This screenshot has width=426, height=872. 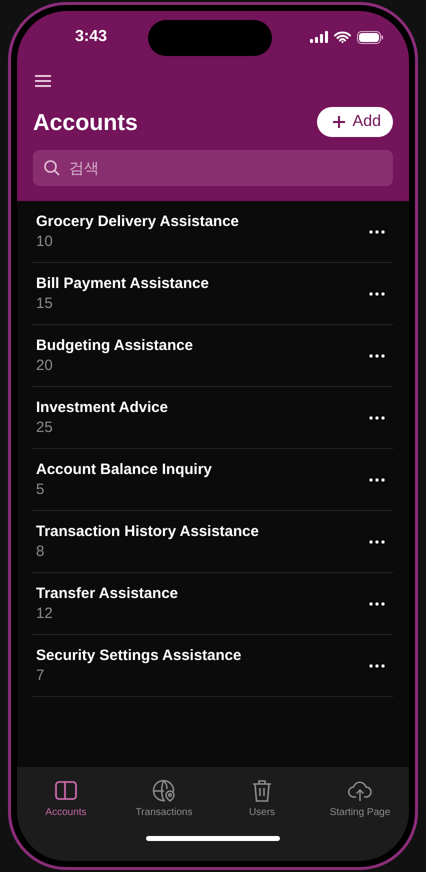 I want to click on status-time: 3:43, so click(x=91, y=37).